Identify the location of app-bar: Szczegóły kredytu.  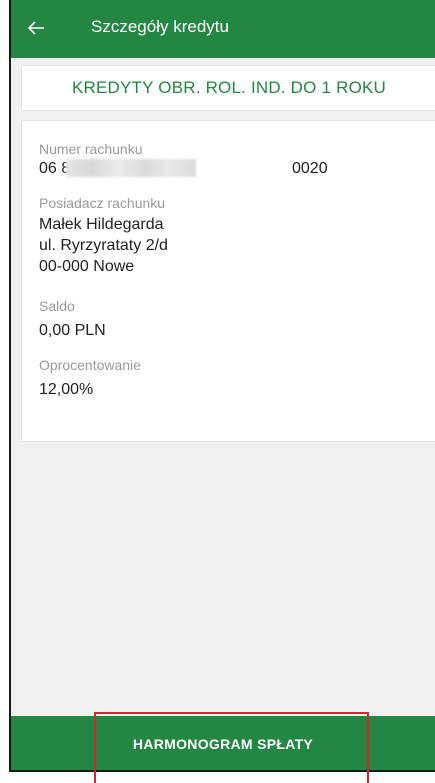
(223, 29).